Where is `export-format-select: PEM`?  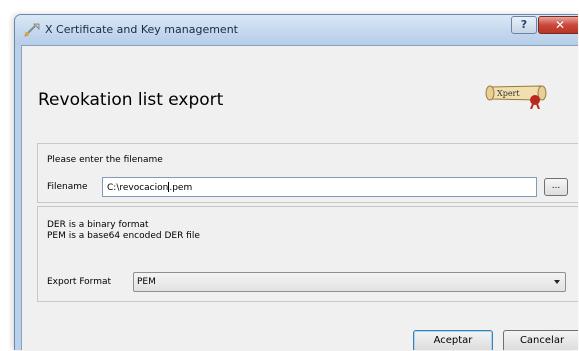 export-format-select: PEM is located at coordinates (349, 282).